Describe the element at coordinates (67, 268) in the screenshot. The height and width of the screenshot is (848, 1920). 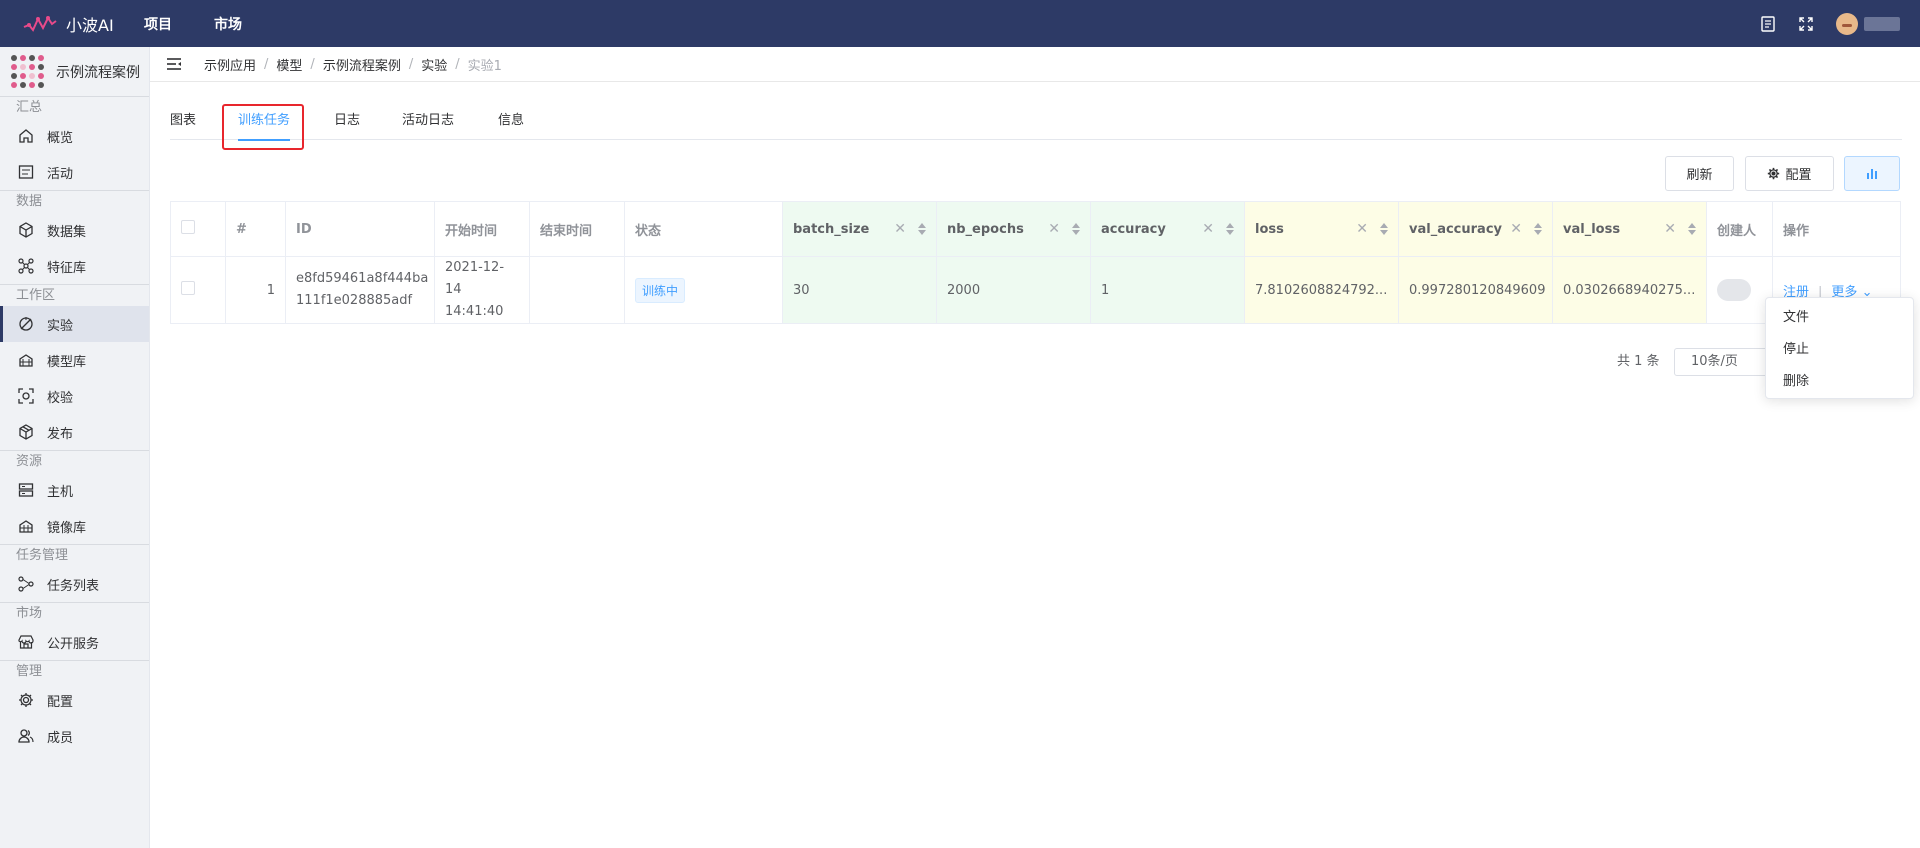
I see `sidebar-item-label: 特征库` at that location.